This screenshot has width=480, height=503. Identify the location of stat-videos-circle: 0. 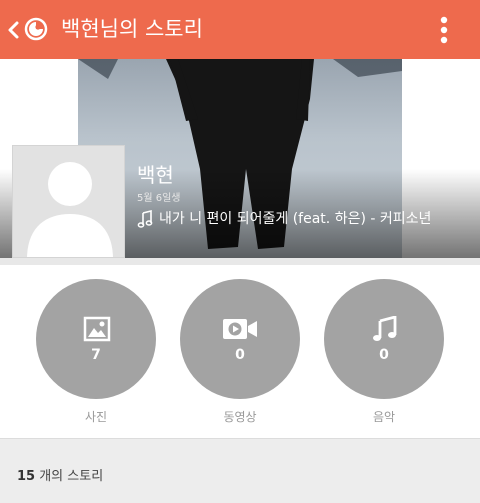
(240, 339).